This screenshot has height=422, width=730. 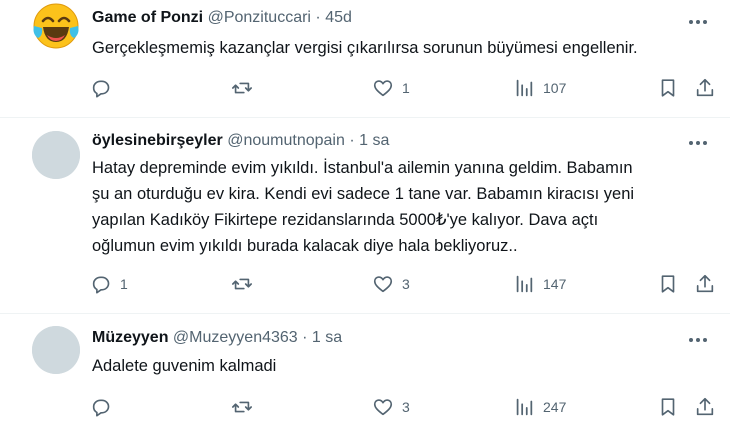 I want to click on reply-count: 1, so click(x=124, y=284).